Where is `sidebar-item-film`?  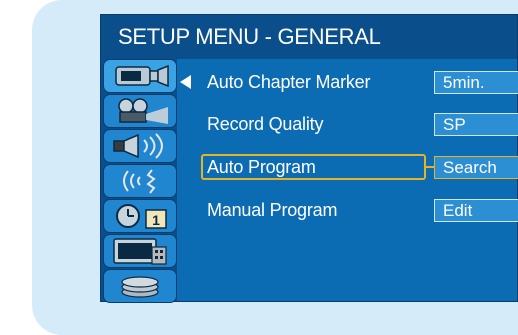
sidebar-item-film is located at coordinates (140, 111).